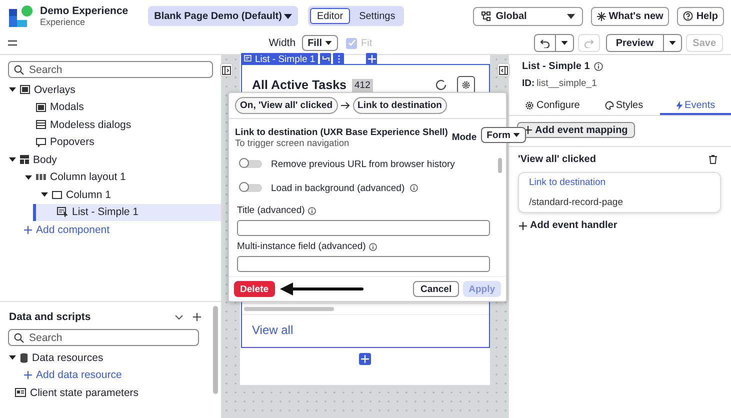 This screenshot has width=731, height=418. What do you see at coordinates (338, 188) in the screenshot?
I see `toggle-label: Load in background (advanced)` at bounding box center [338, 188].